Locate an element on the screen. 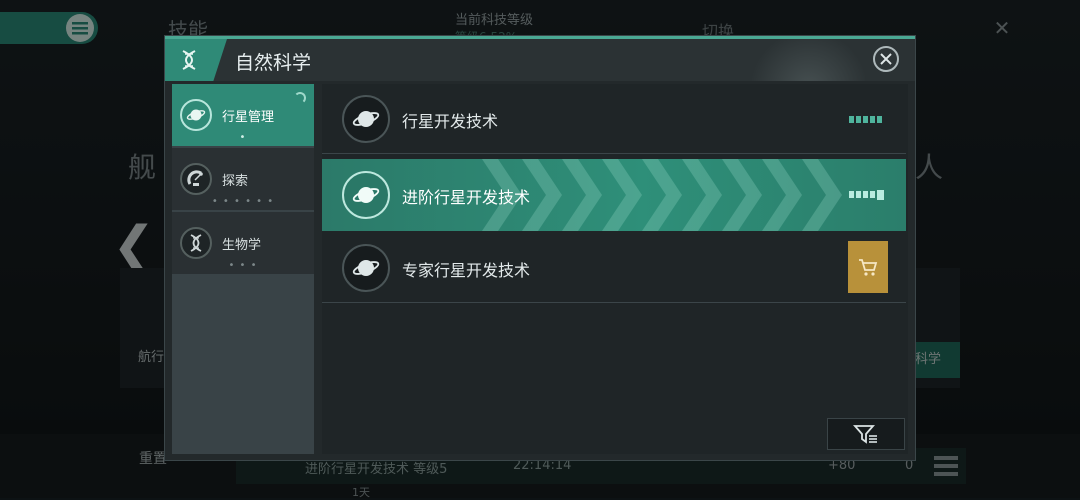  tech-row: 专家行星开发技术 is located at coordinates (614, 268).